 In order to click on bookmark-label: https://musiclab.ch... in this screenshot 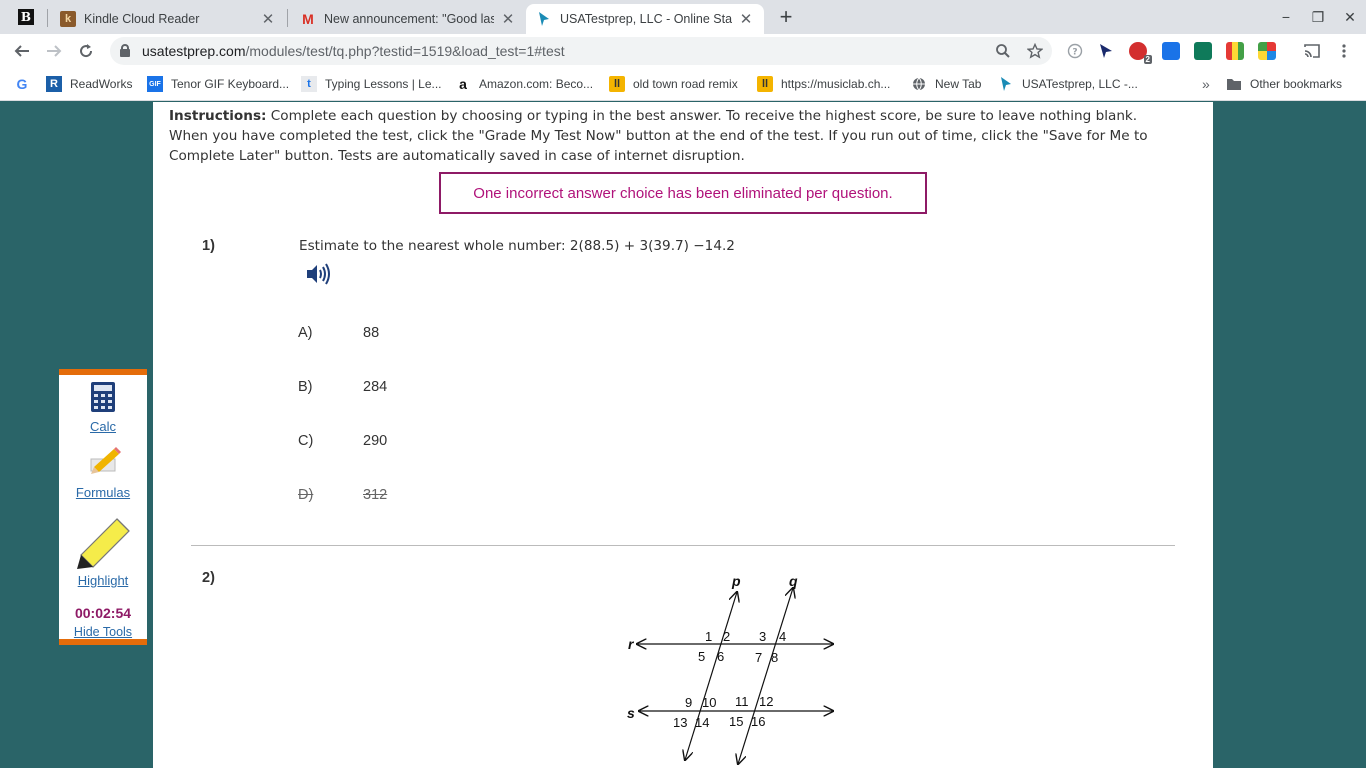, I will do `click(836, 84)`.